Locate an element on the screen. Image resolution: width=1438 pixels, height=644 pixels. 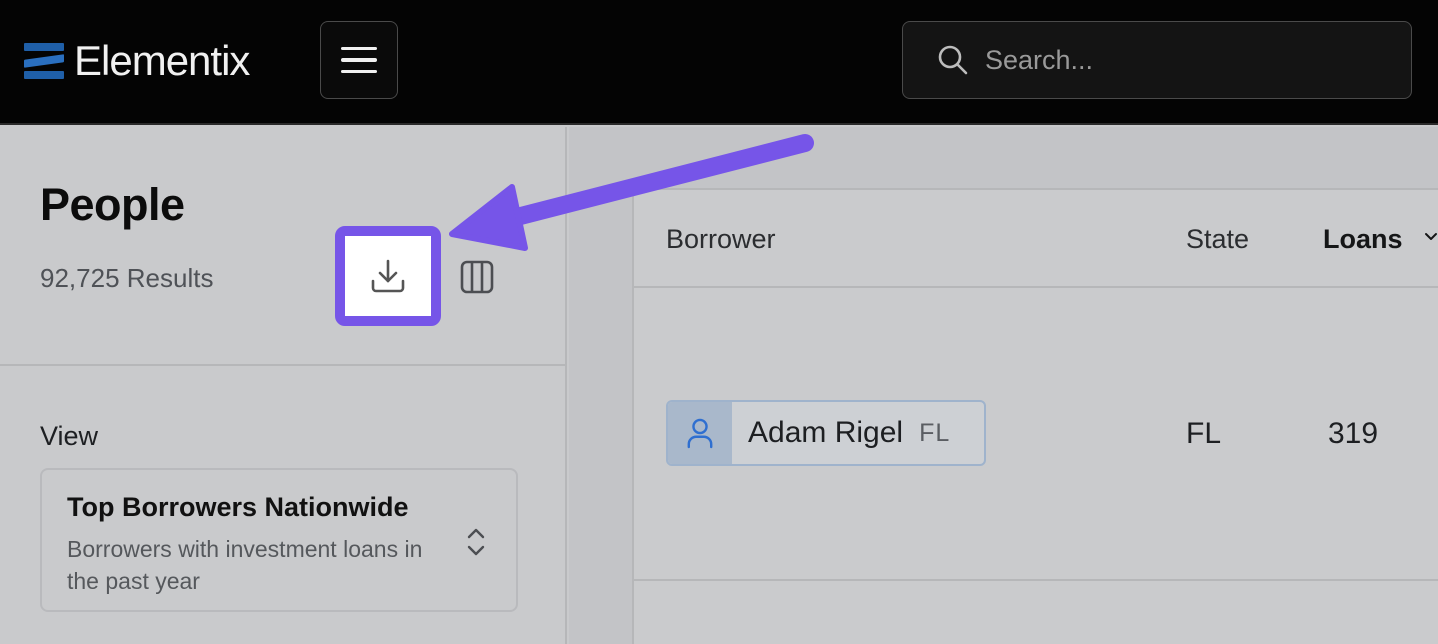
column-header-loans: Loans is located at coordinates (1380, 239).